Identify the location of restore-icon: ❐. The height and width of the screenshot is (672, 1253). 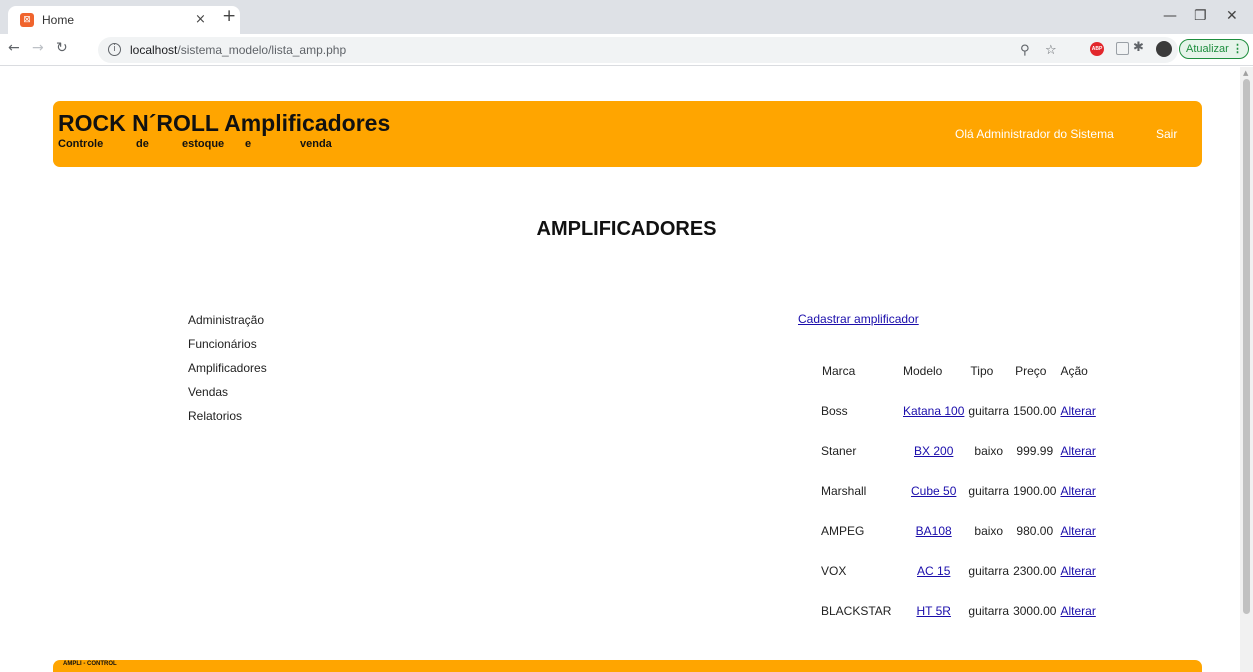
(1200, 16).